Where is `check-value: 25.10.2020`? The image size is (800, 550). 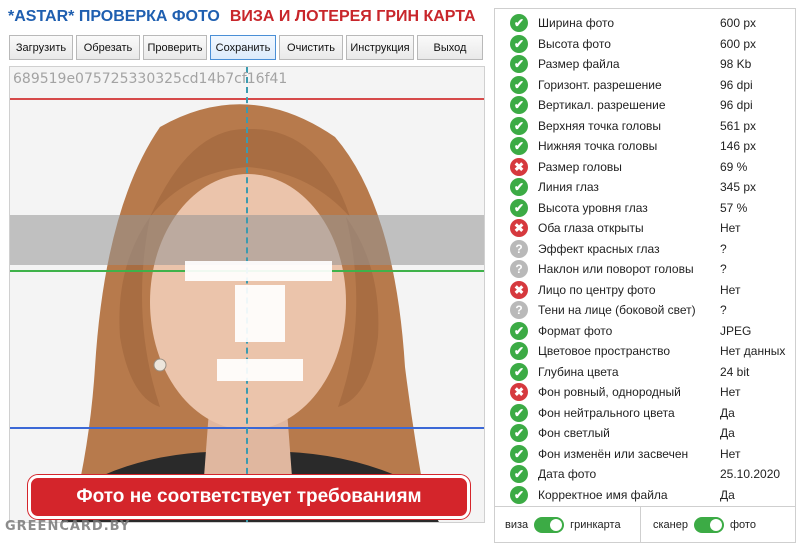
check-value: 25.10.2020 is located at coordinates (750, 474).